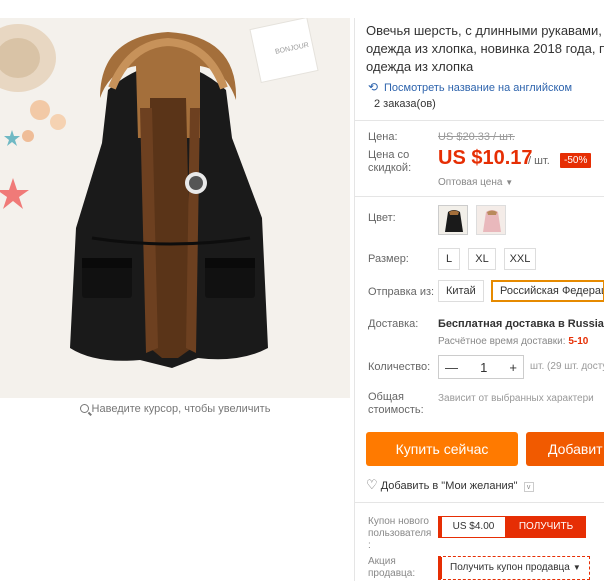  Describe the element at coordinates (390, 168) in the screenshot. I see `discount-price-label-line2: скидкой:` at that location.